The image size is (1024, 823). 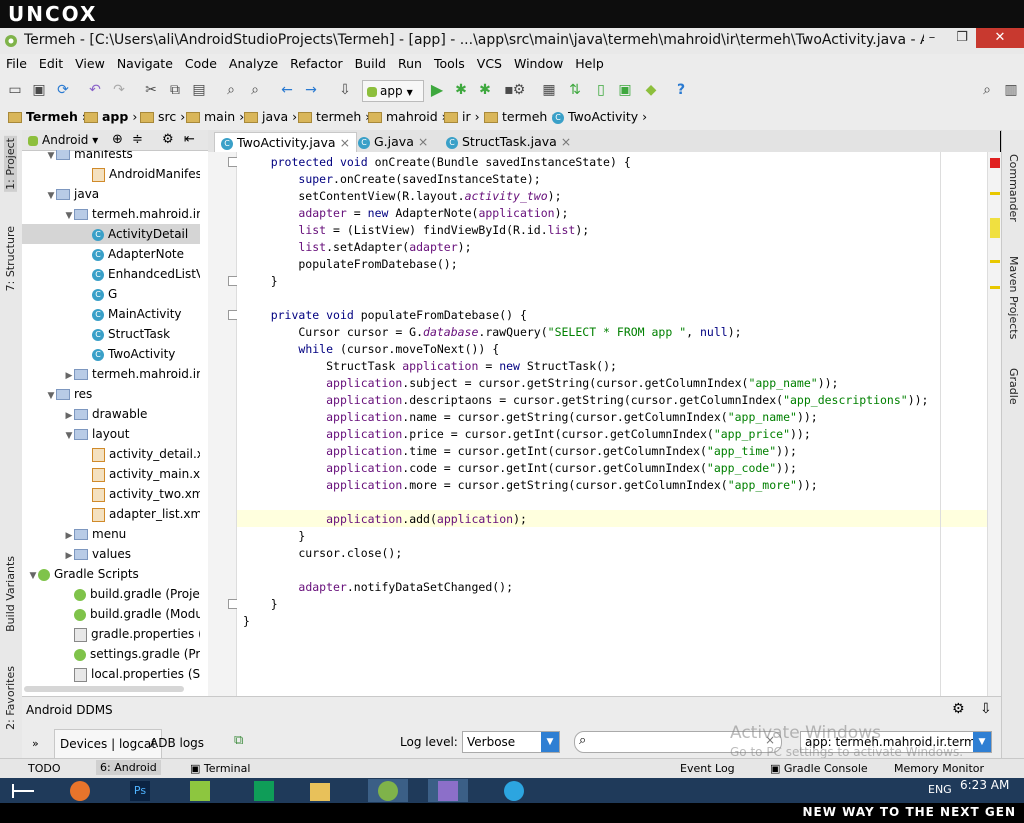 I want to click on tree-item: CG, so click(x=111, y=294).